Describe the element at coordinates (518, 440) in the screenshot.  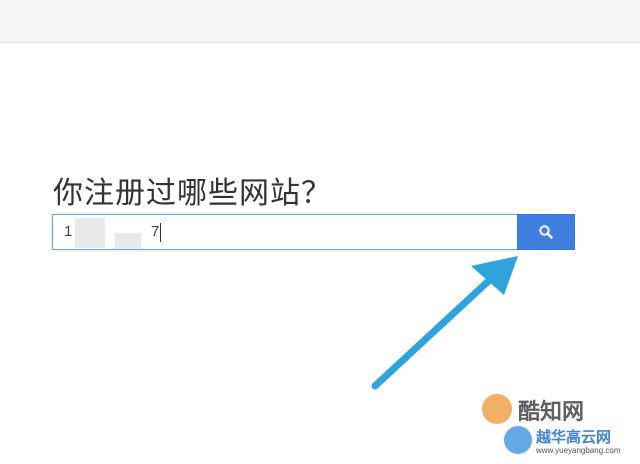
I see `watermark-logo2-icon` at that location.